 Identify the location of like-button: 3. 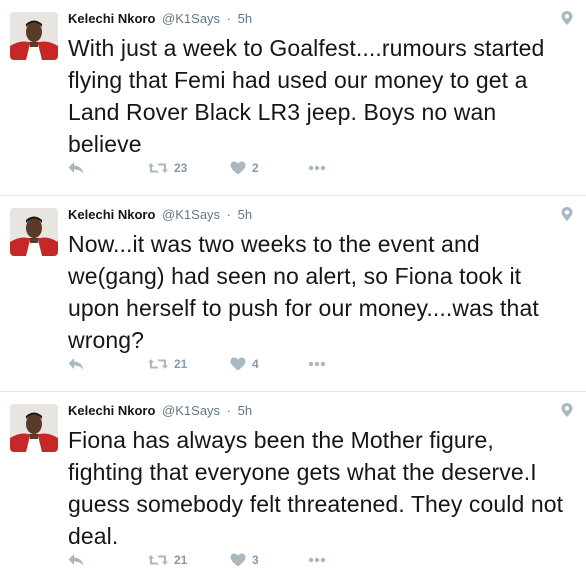
(244, 560).